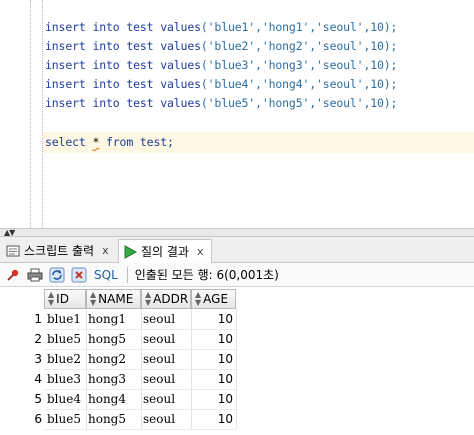 This screenshot has height=435, width=474. Describe the element at coordinates (21, 339) in the screenshot. I see `row-number: 2` at that location.